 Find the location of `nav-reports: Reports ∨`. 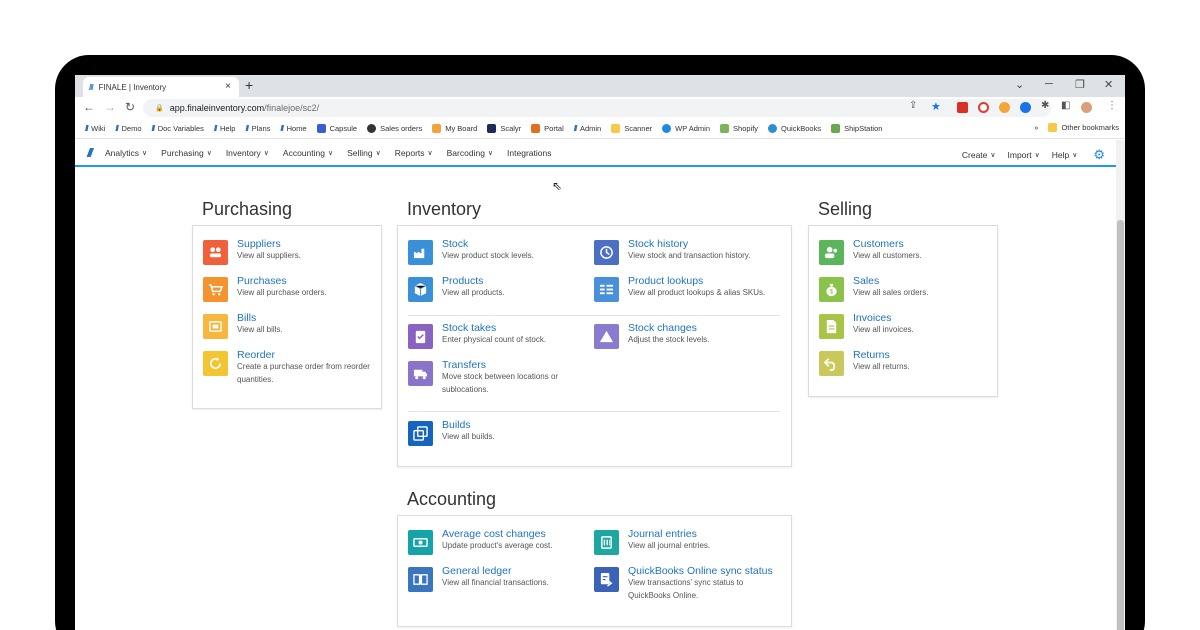

nav-reports: Reports ∨ is located at coordinates (414, 153).